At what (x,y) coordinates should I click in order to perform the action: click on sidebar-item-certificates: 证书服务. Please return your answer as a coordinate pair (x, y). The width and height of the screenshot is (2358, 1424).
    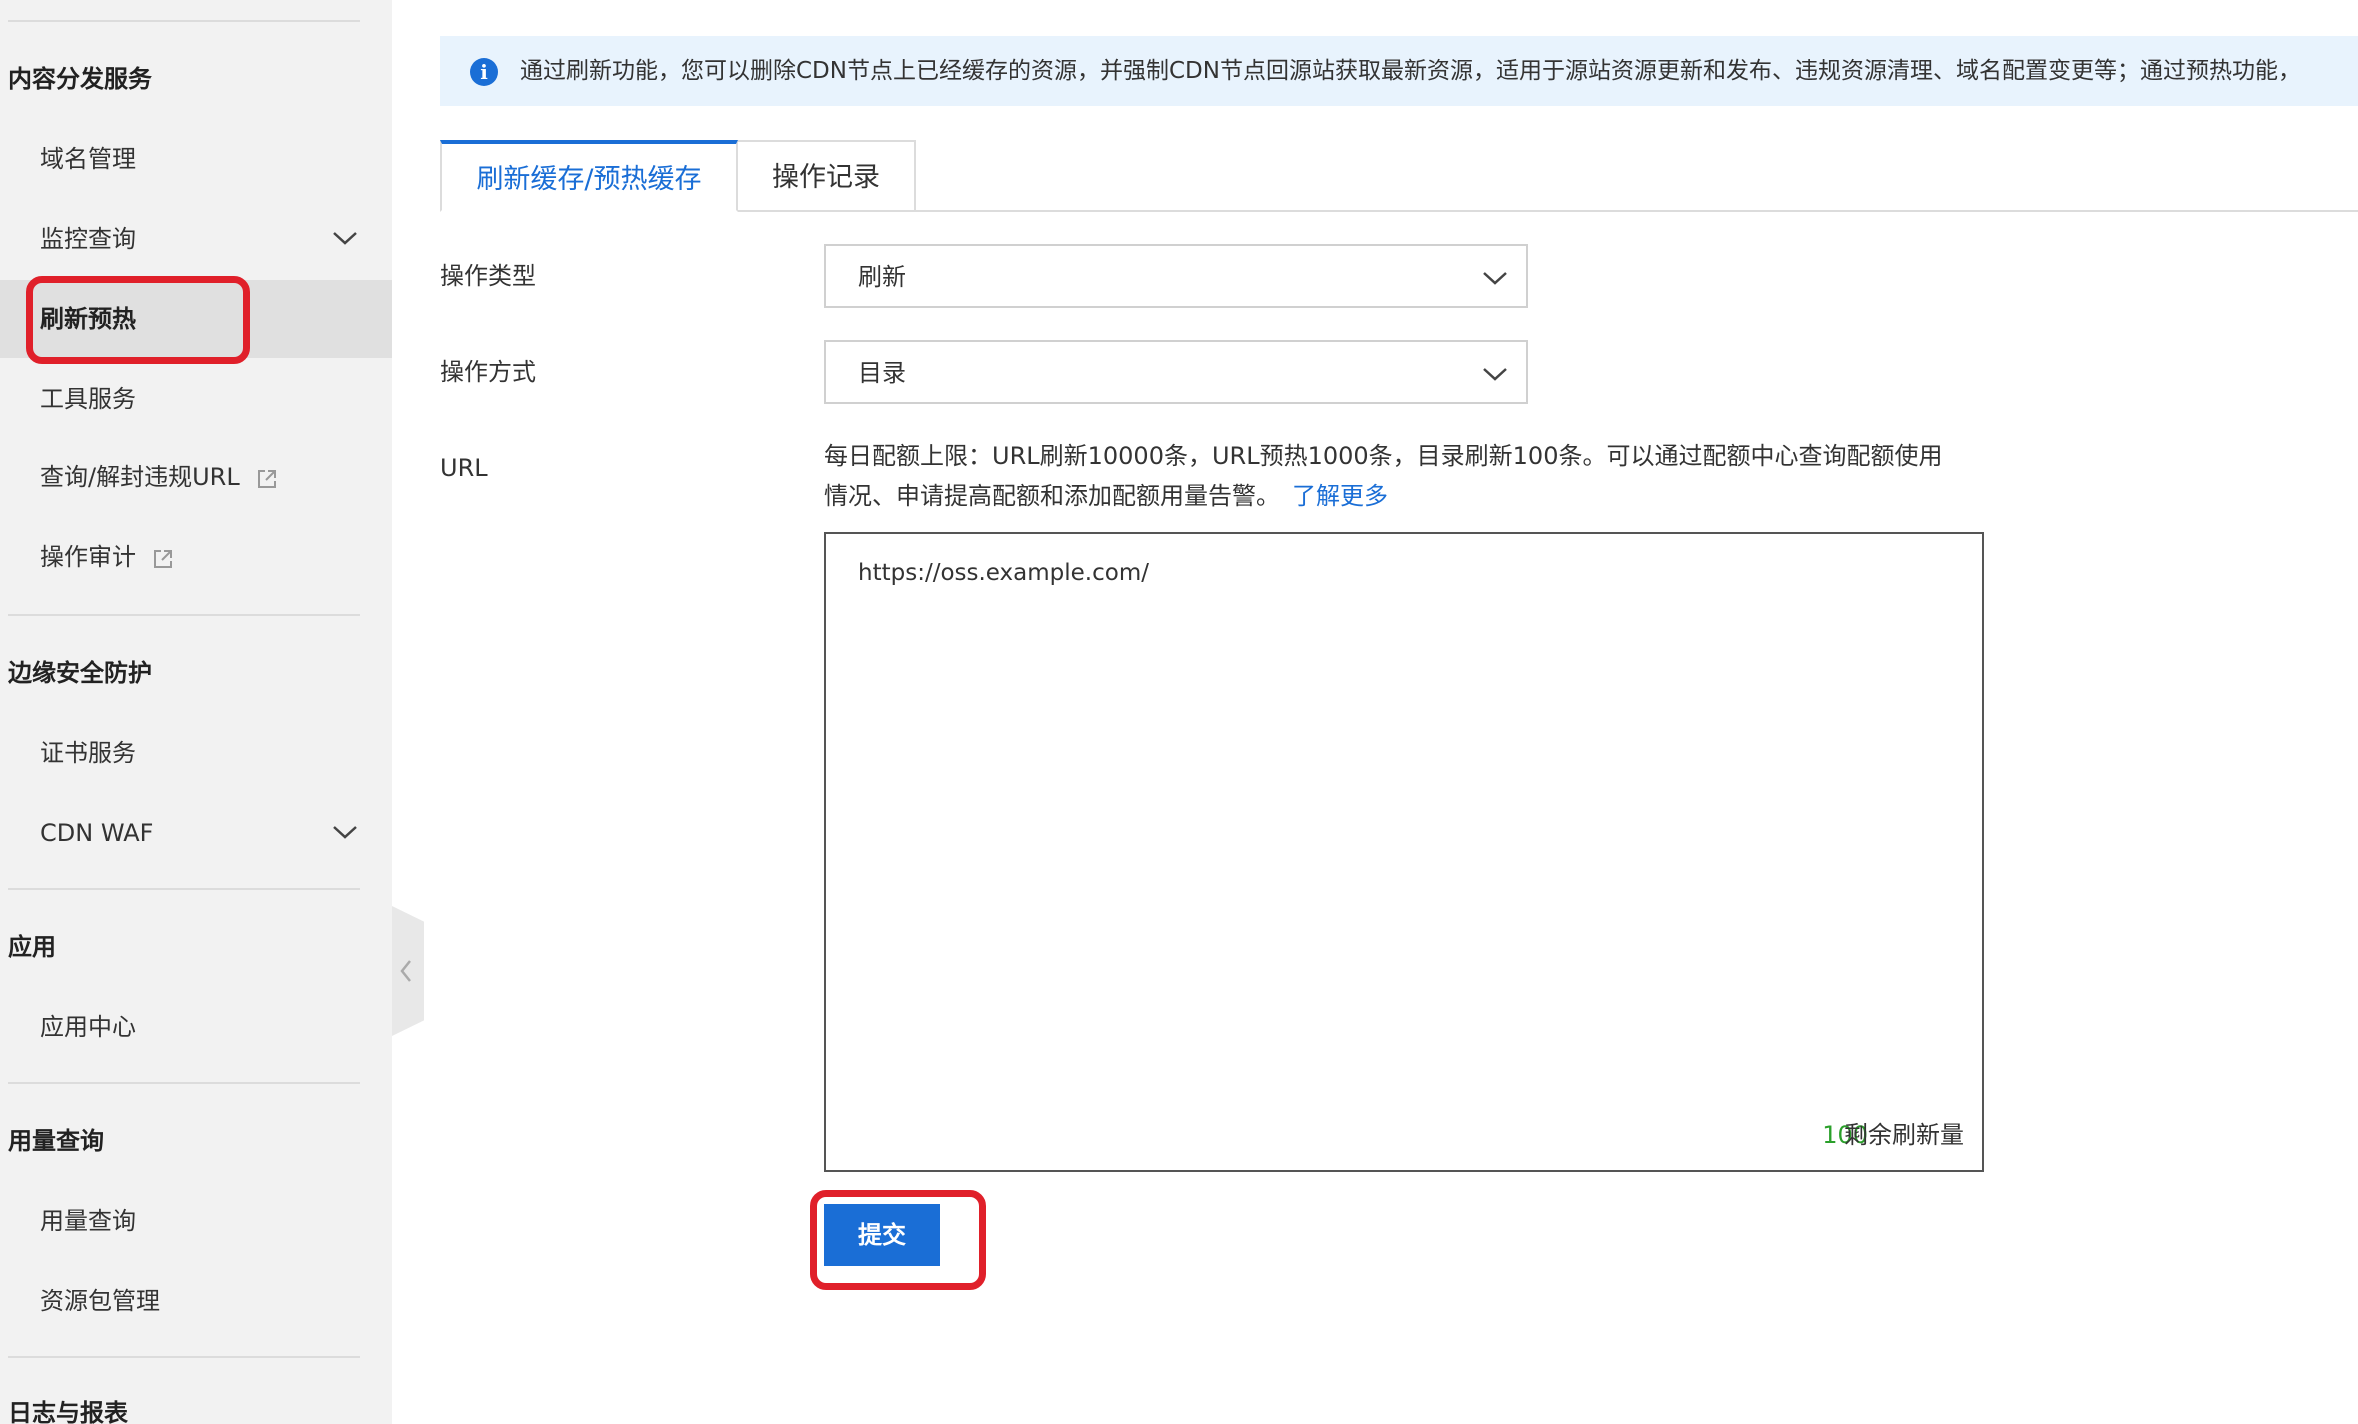
    Looking at the image, I should click on (196, 753).